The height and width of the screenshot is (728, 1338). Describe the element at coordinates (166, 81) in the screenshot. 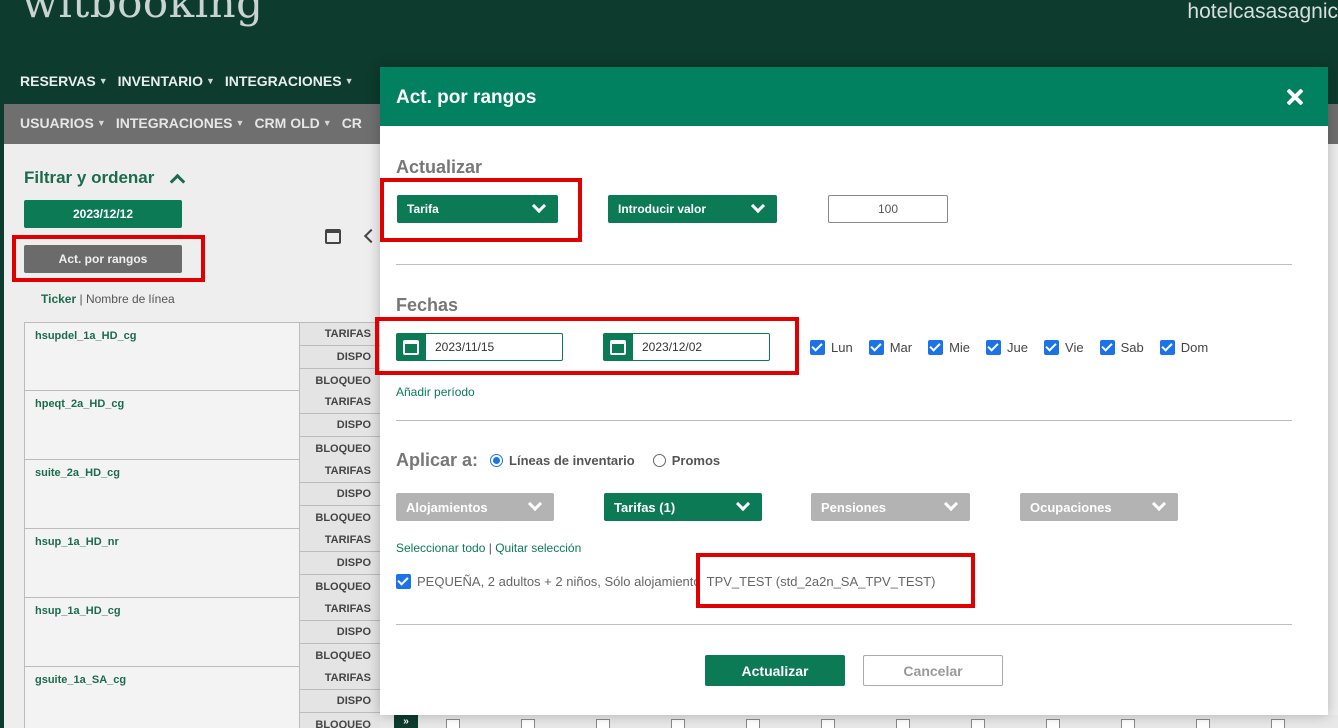

I see `nav-inventario: INVENTARIO ▼` at that location.